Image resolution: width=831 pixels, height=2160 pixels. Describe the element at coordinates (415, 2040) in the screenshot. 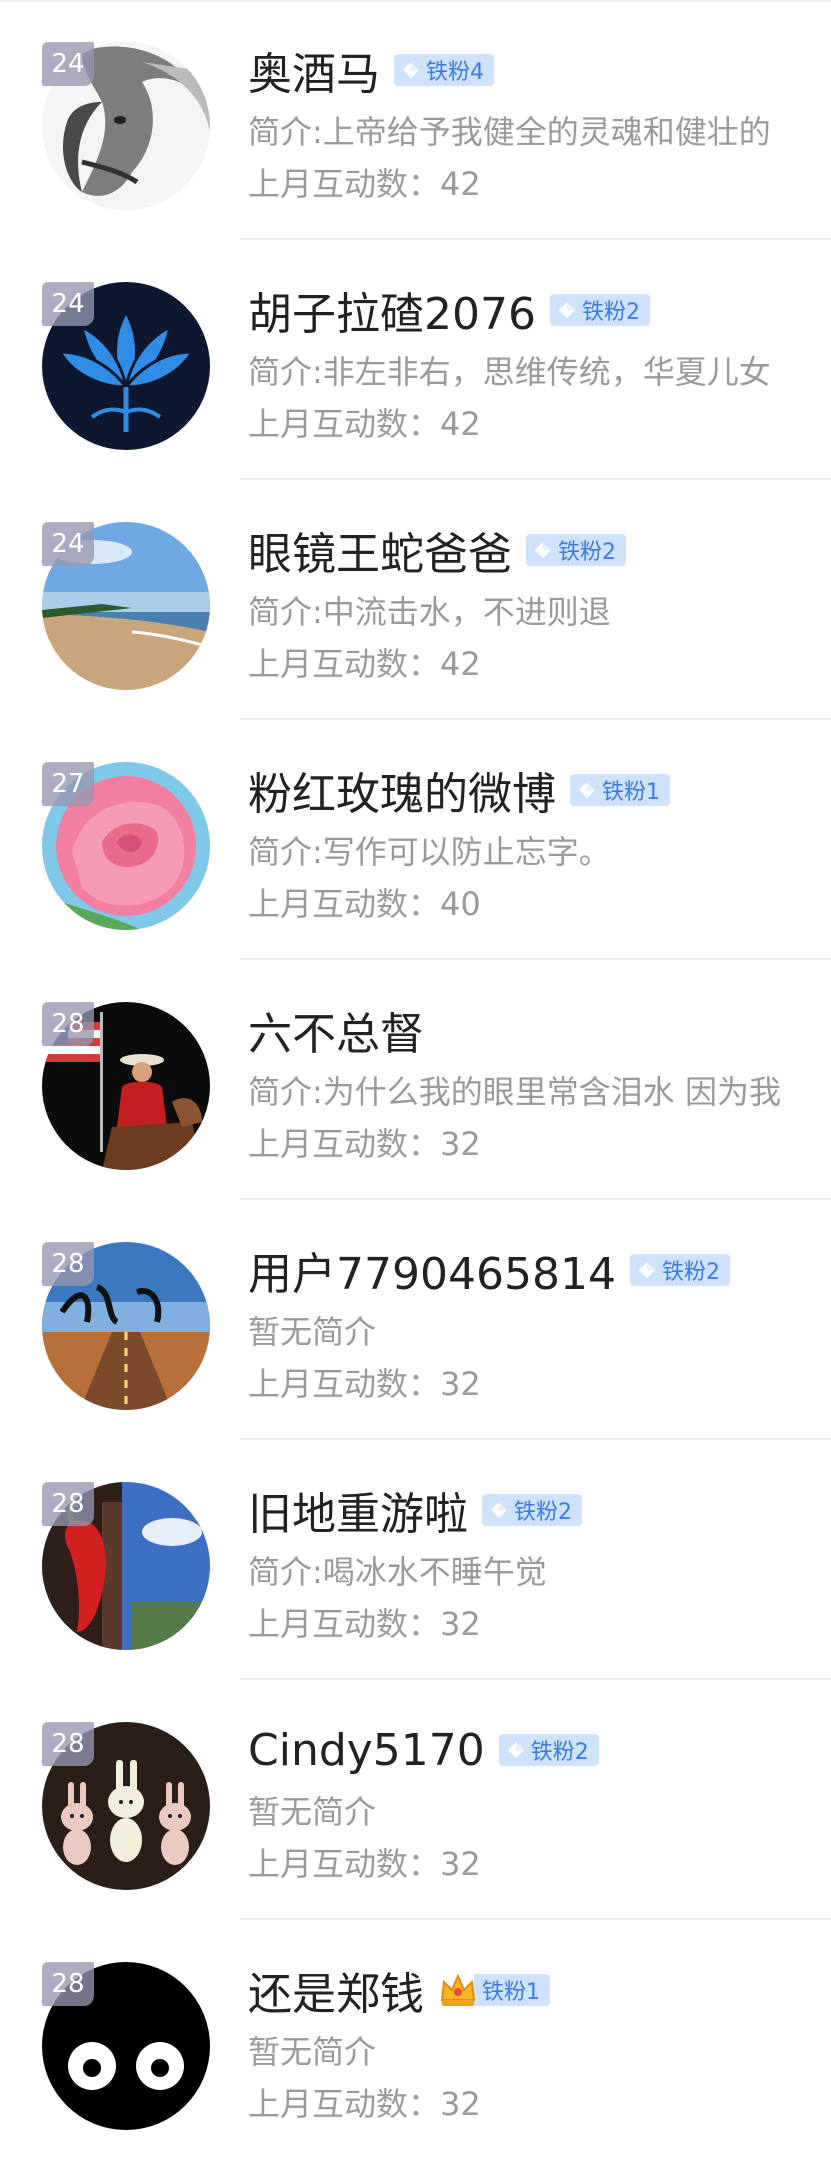

I see `list-item: 28 还是郑钱 铁粉1 暂无简介 上月互动数：32` at that location.